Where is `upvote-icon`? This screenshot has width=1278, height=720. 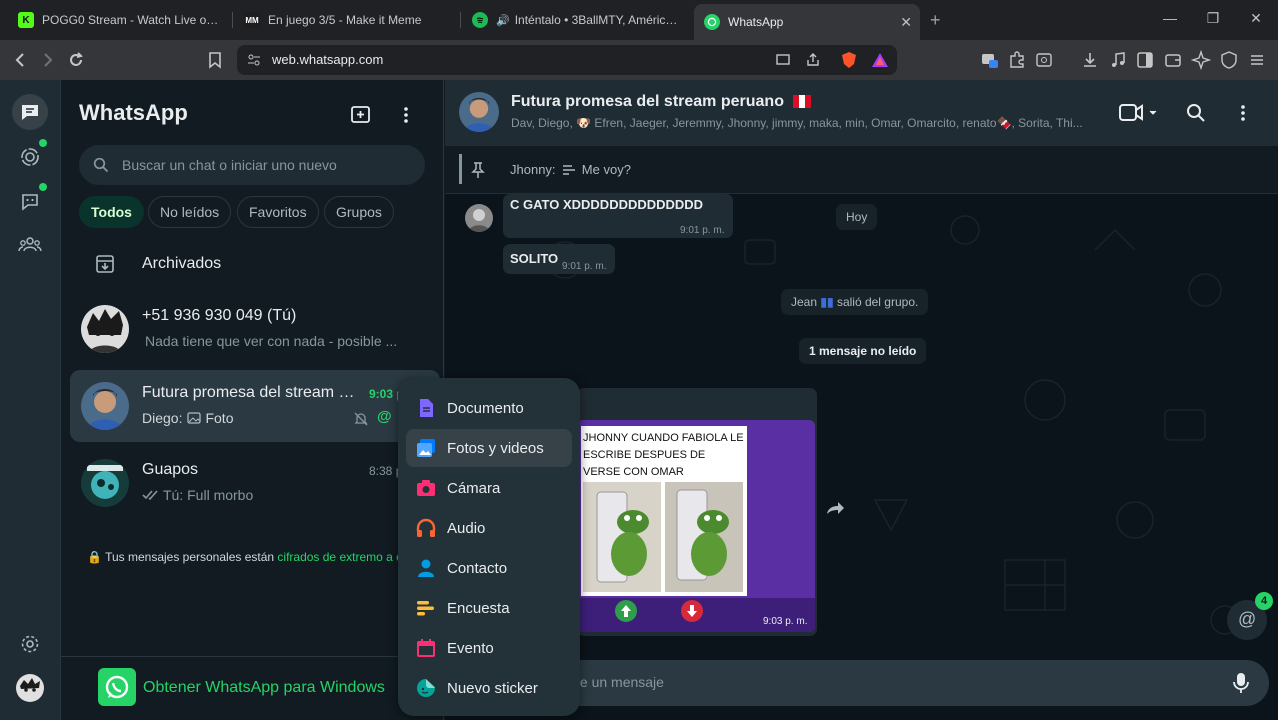
upvote-icon is located at coordinates (626, 611).